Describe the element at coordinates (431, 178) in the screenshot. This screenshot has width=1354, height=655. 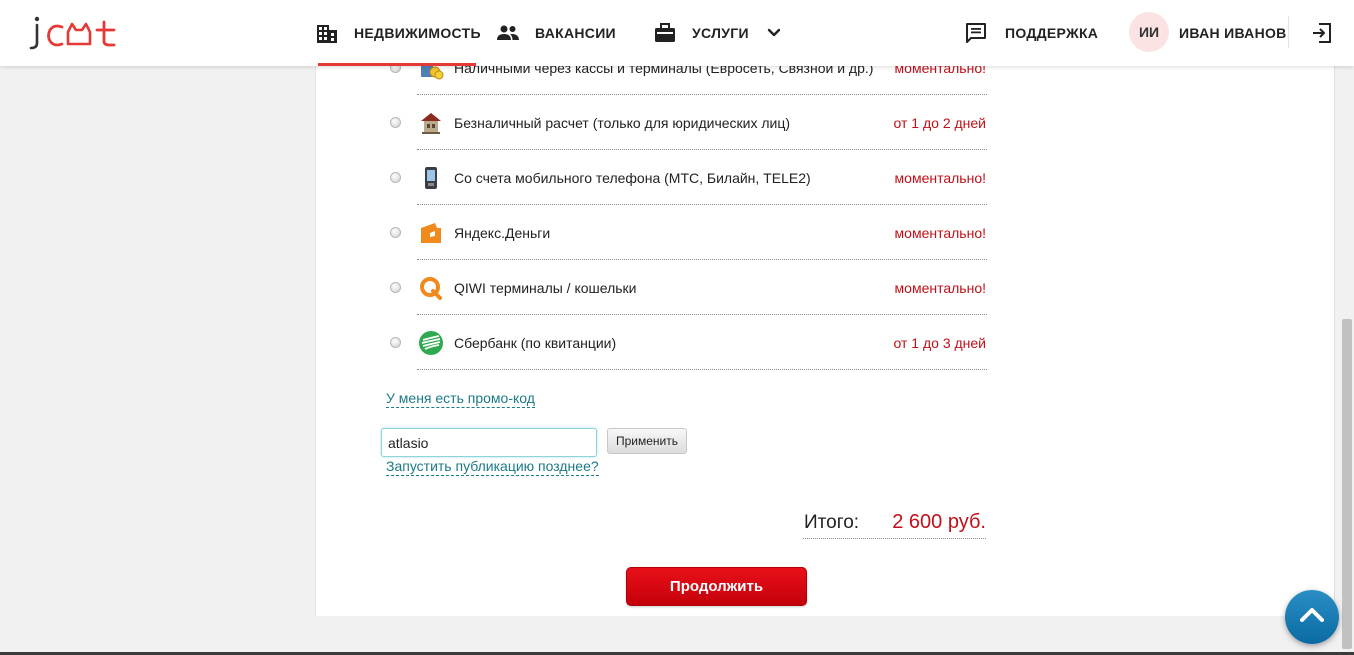
I see `mobile-phone-icon` at that location.